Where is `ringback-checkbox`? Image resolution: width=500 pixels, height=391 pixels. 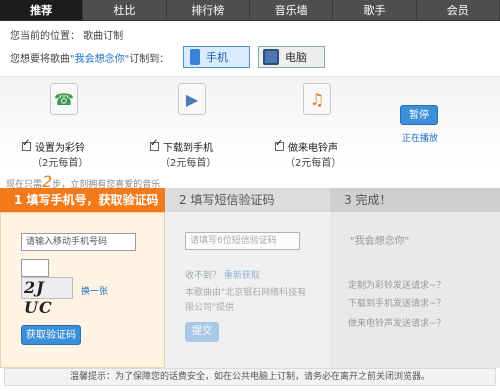 ringback-checkbox is located at coordinates (26, 144).